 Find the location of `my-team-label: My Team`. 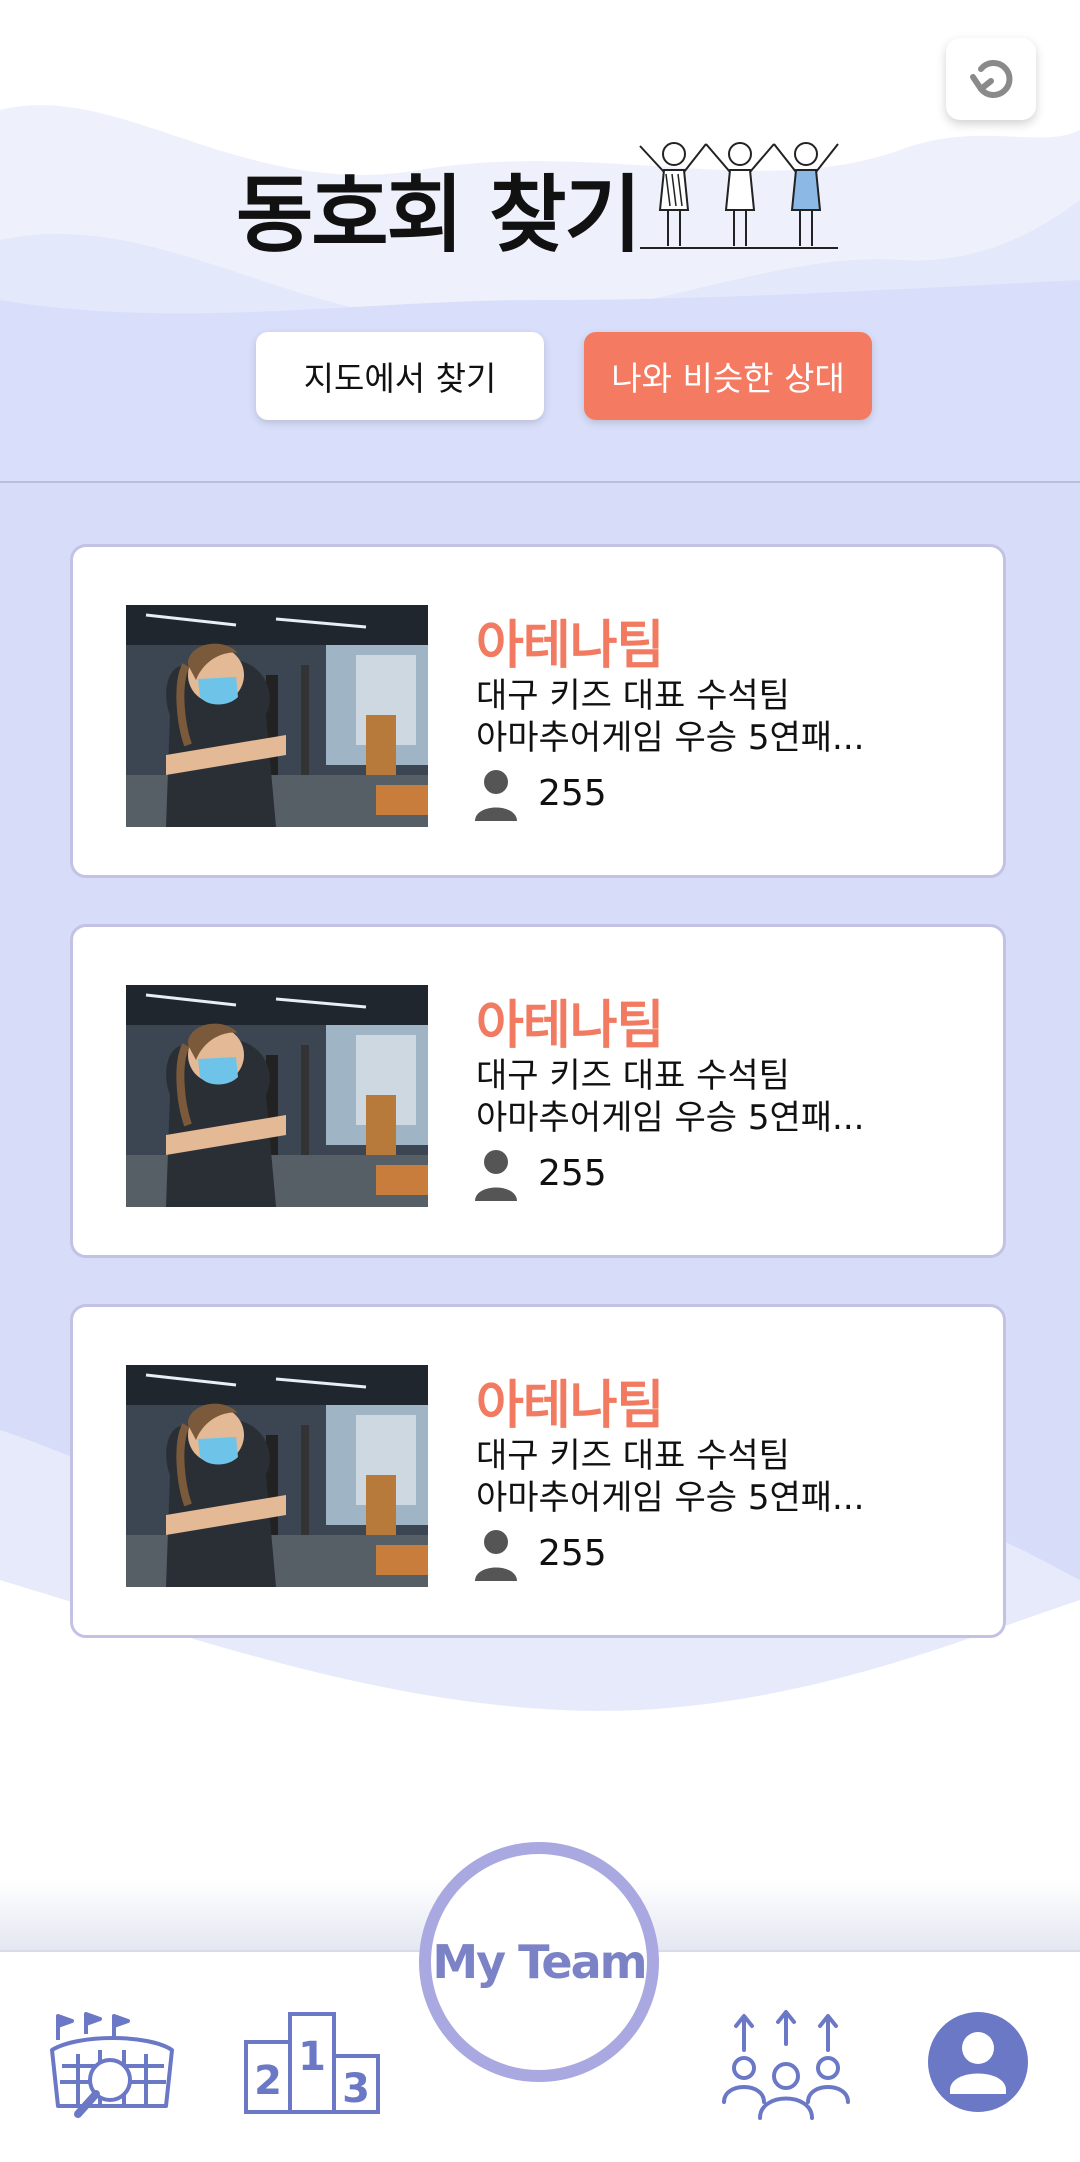

my-team-label: My Team is located at coordinates (539, 1962).